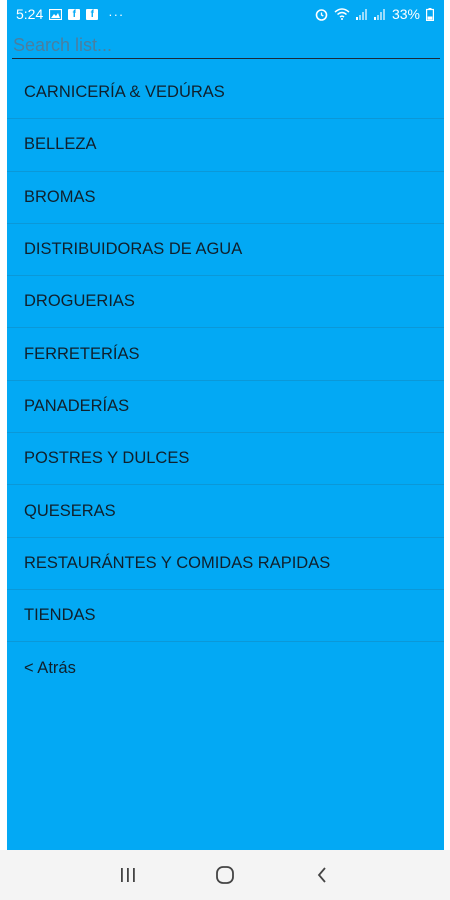 The width and height of the screenshot is (450, 900). Describe the element at coordinates (225, 93) in the screenshot. I see `list-item-carniceria: CARNICERÍA & VEDÚRAS` at that location.